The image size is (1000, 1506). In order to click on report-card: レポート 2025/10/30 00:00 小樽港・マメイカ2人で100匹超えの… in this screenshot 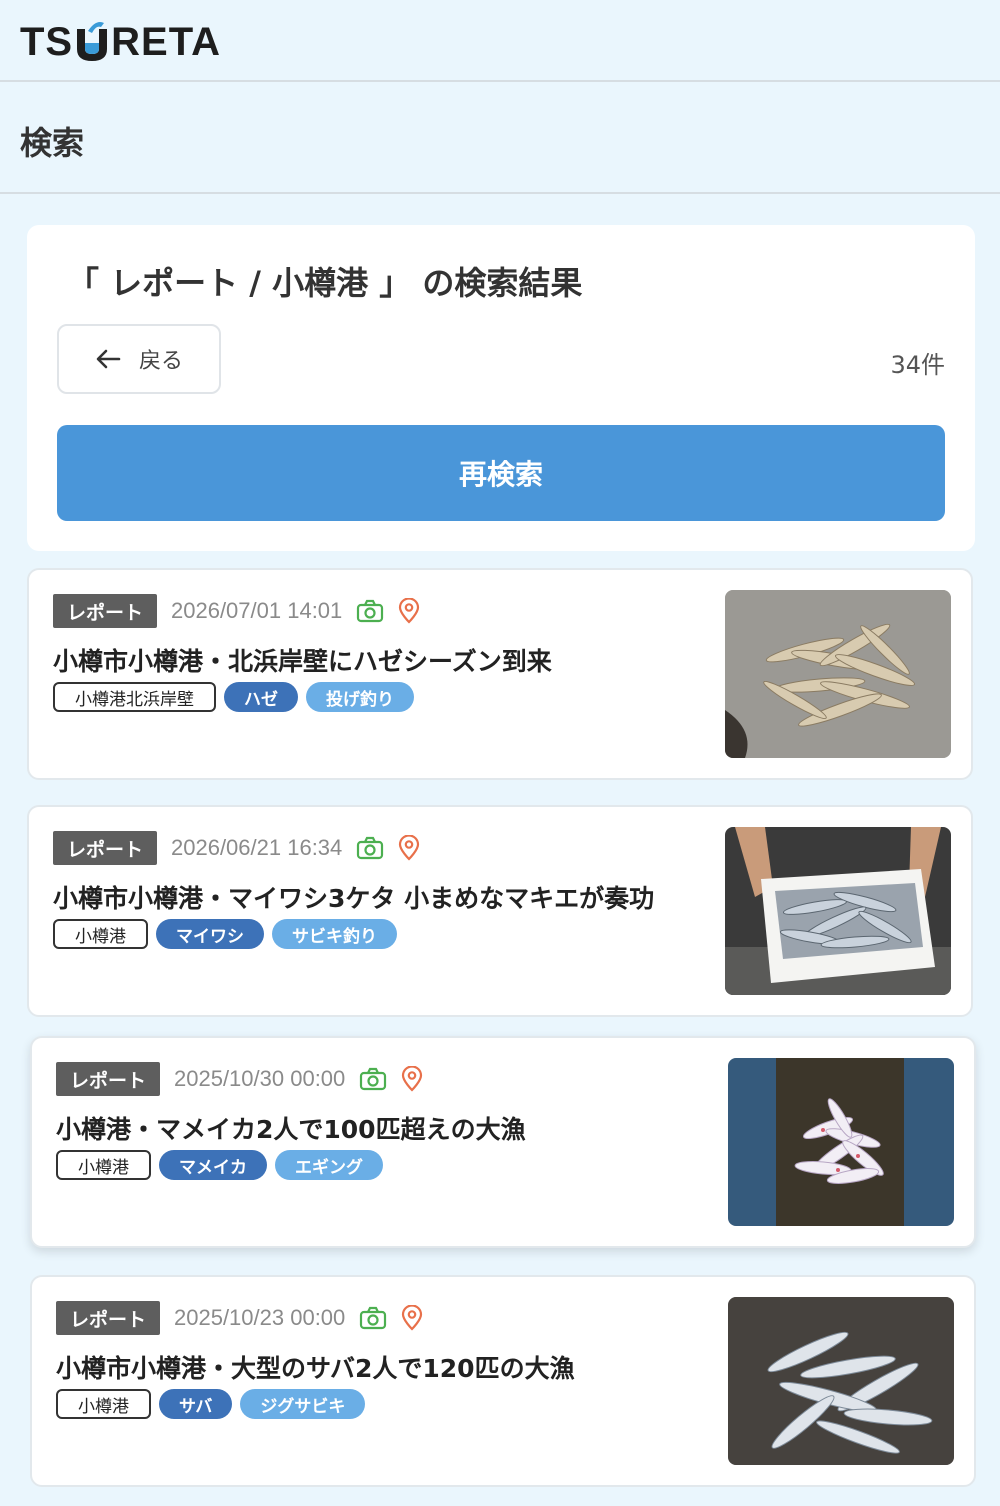, I will do `click(503, 1142)`.